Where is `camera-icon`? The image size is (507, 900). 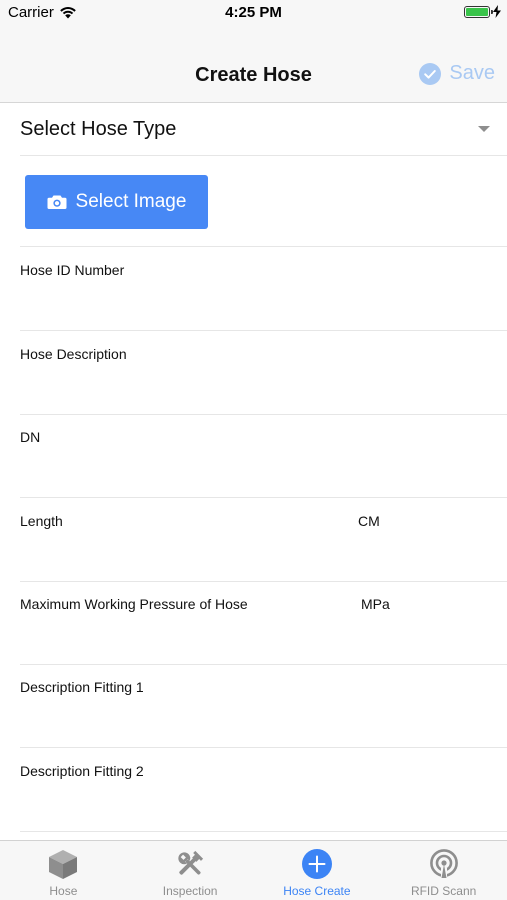
camera-icon is located at coordinates (57, 202).